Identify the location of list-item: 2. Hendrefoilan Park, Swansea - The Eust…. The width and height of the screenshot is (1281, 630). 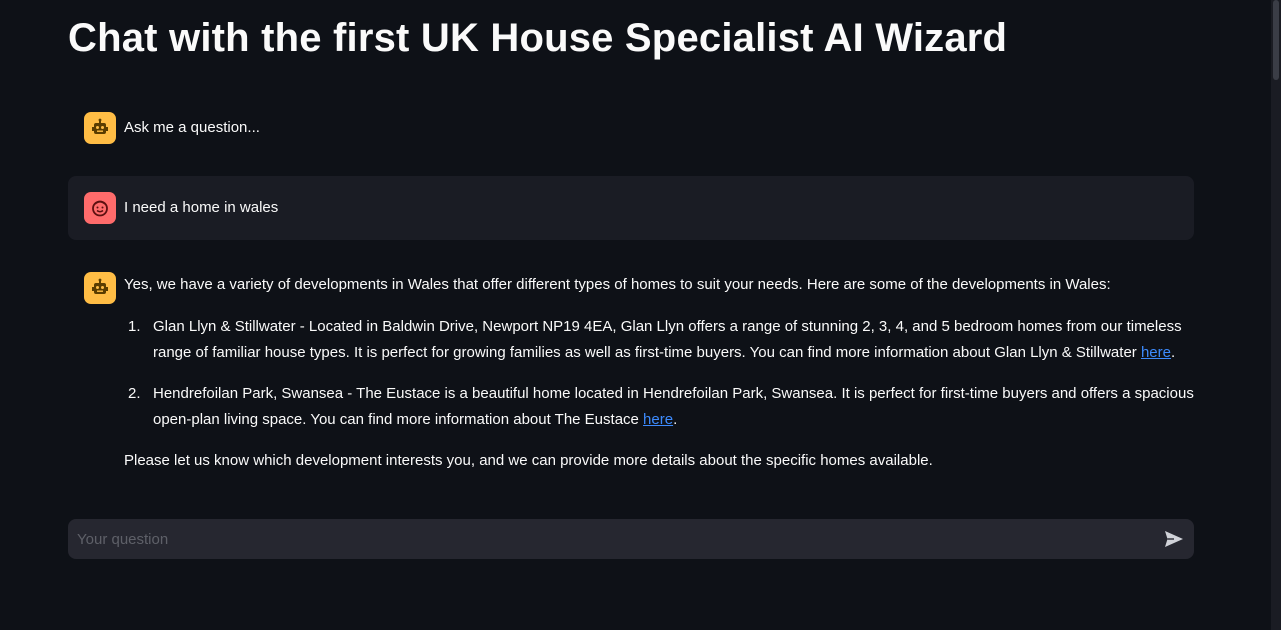
(659, 407).